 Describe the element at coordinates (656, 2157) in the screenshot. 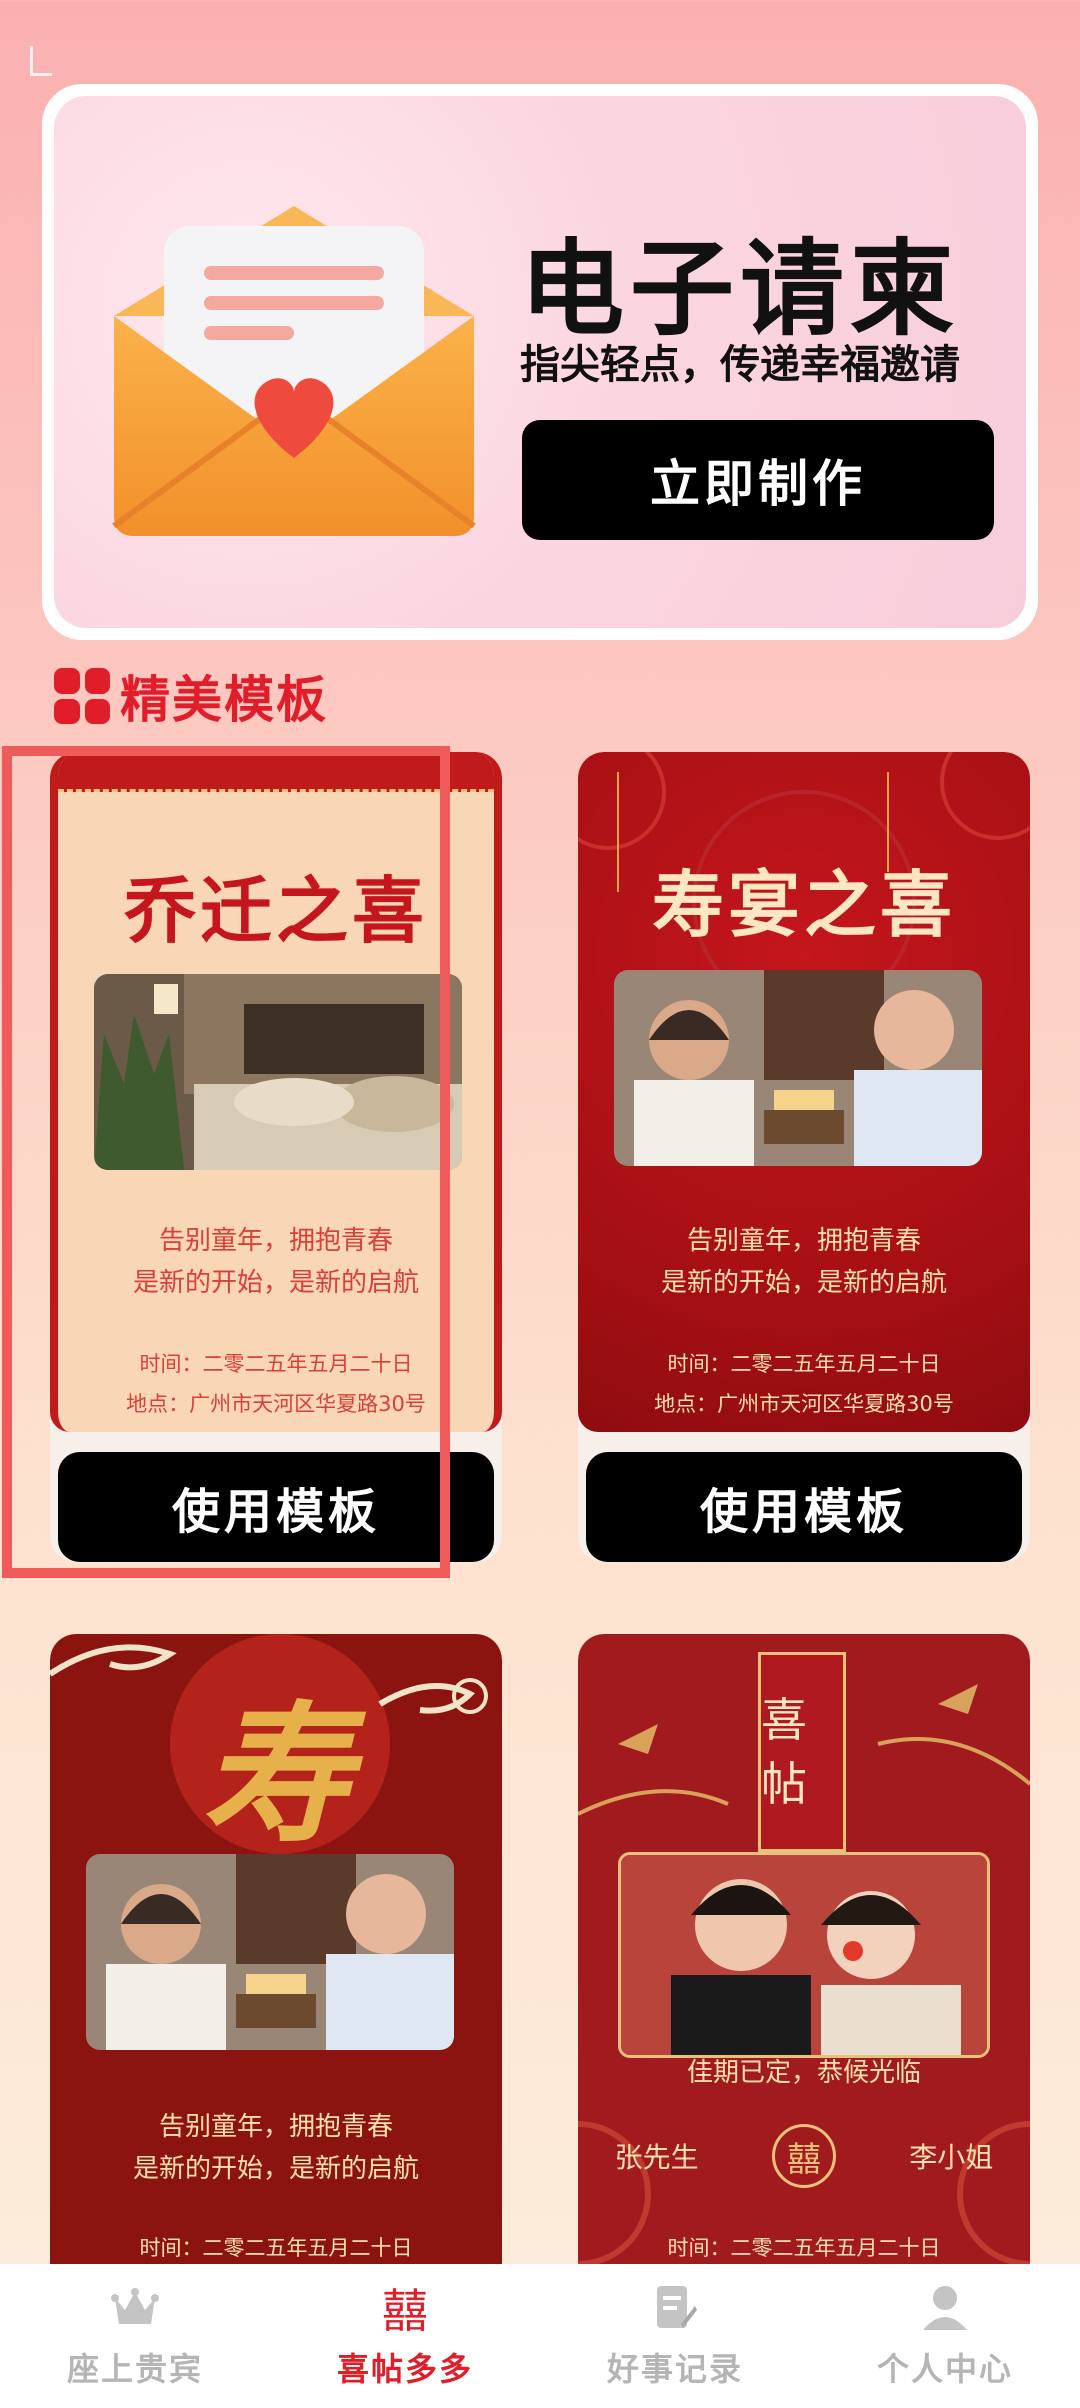

I see `groom-name: 张先生` at that location.